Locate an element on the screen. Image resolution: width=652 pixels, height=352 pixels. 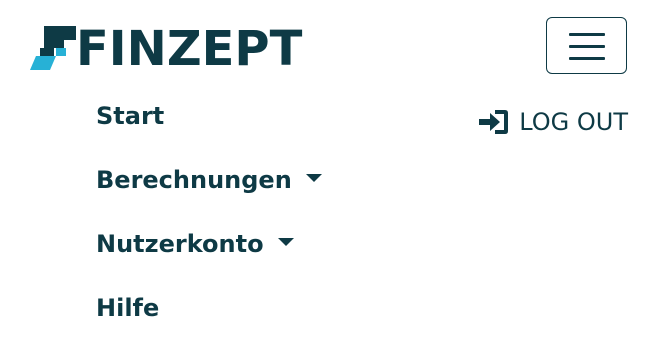
logout-link: LOG OUT is located at coordinates (553, 122).